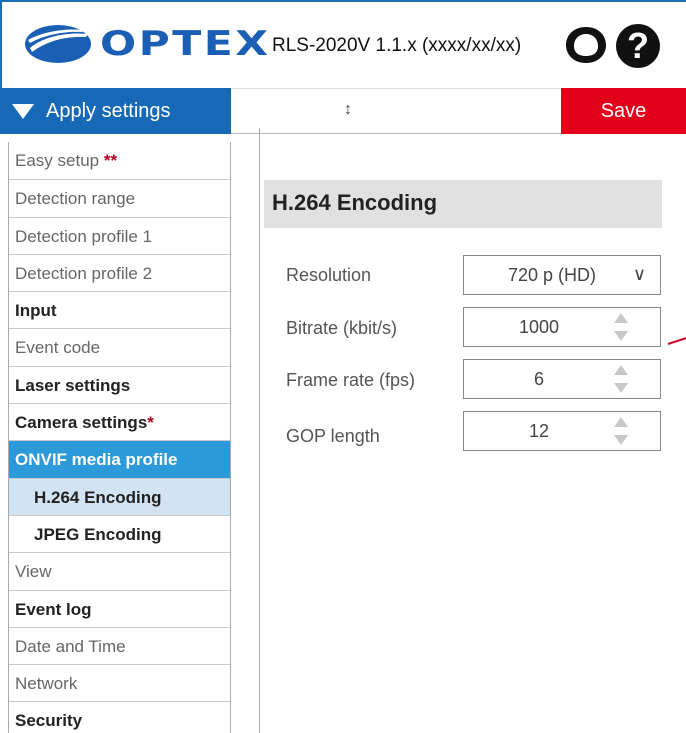 The image size is (686, 733). Describe the element at coordinates (329, 275) in the screenshot. I see `resolution-label: Resolution` at that location.